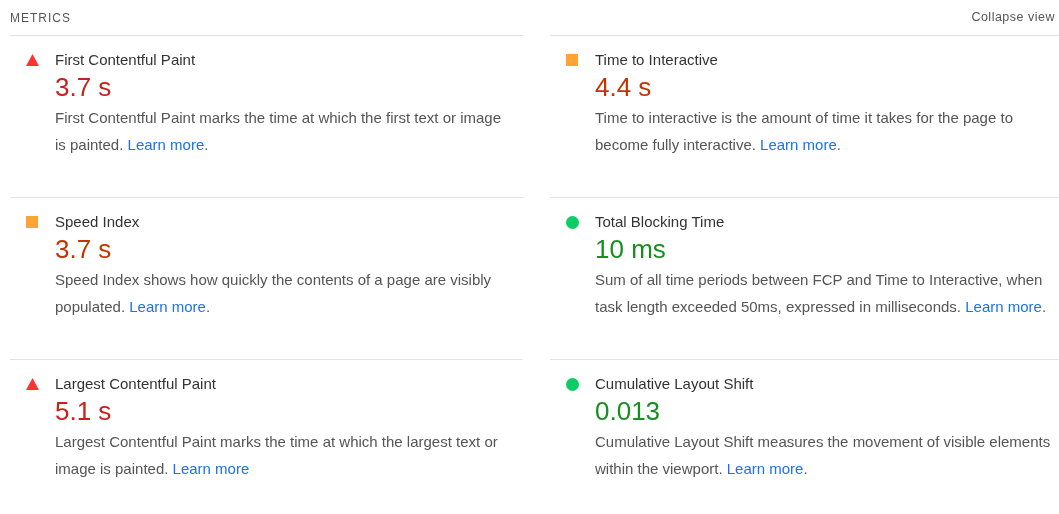 This screenshot has width=1059, height=514. What do you see at coordinates (277, 455) in the screenshot?
I see `metric-description: Largest Contentful Paint marks the time at which the largest text or image is painted. Learn more` at bounding box center [277, 455].